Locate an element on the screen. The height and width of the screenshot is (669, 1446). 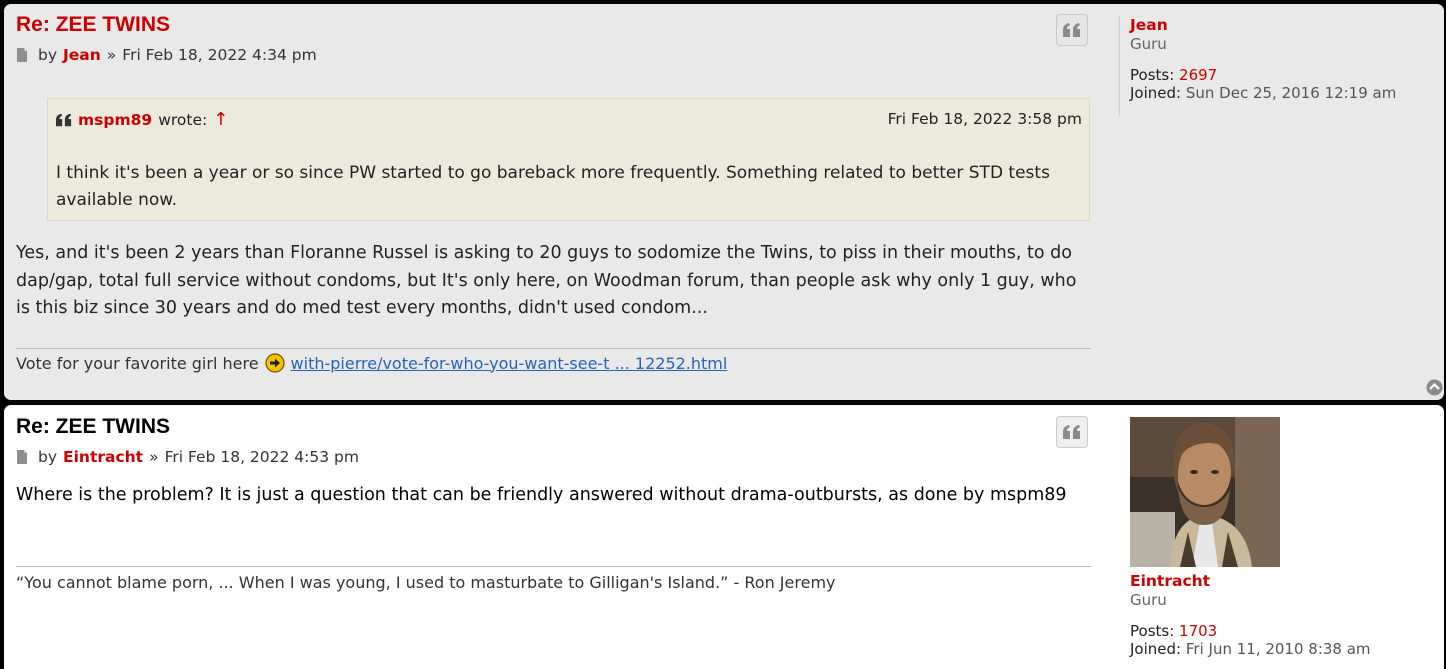
avatar is located at coordinates (1205, 492).